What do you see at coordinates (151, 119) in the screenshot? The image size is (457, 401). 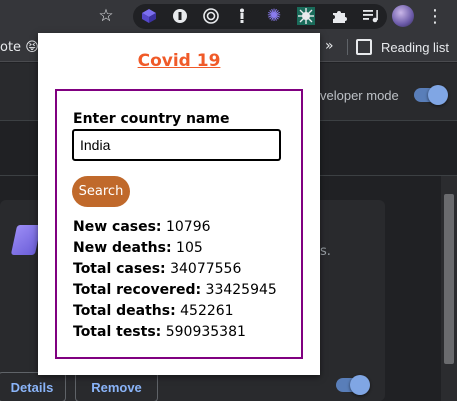 I see `country-label: Enter country name` at bounding box center [151, 119].